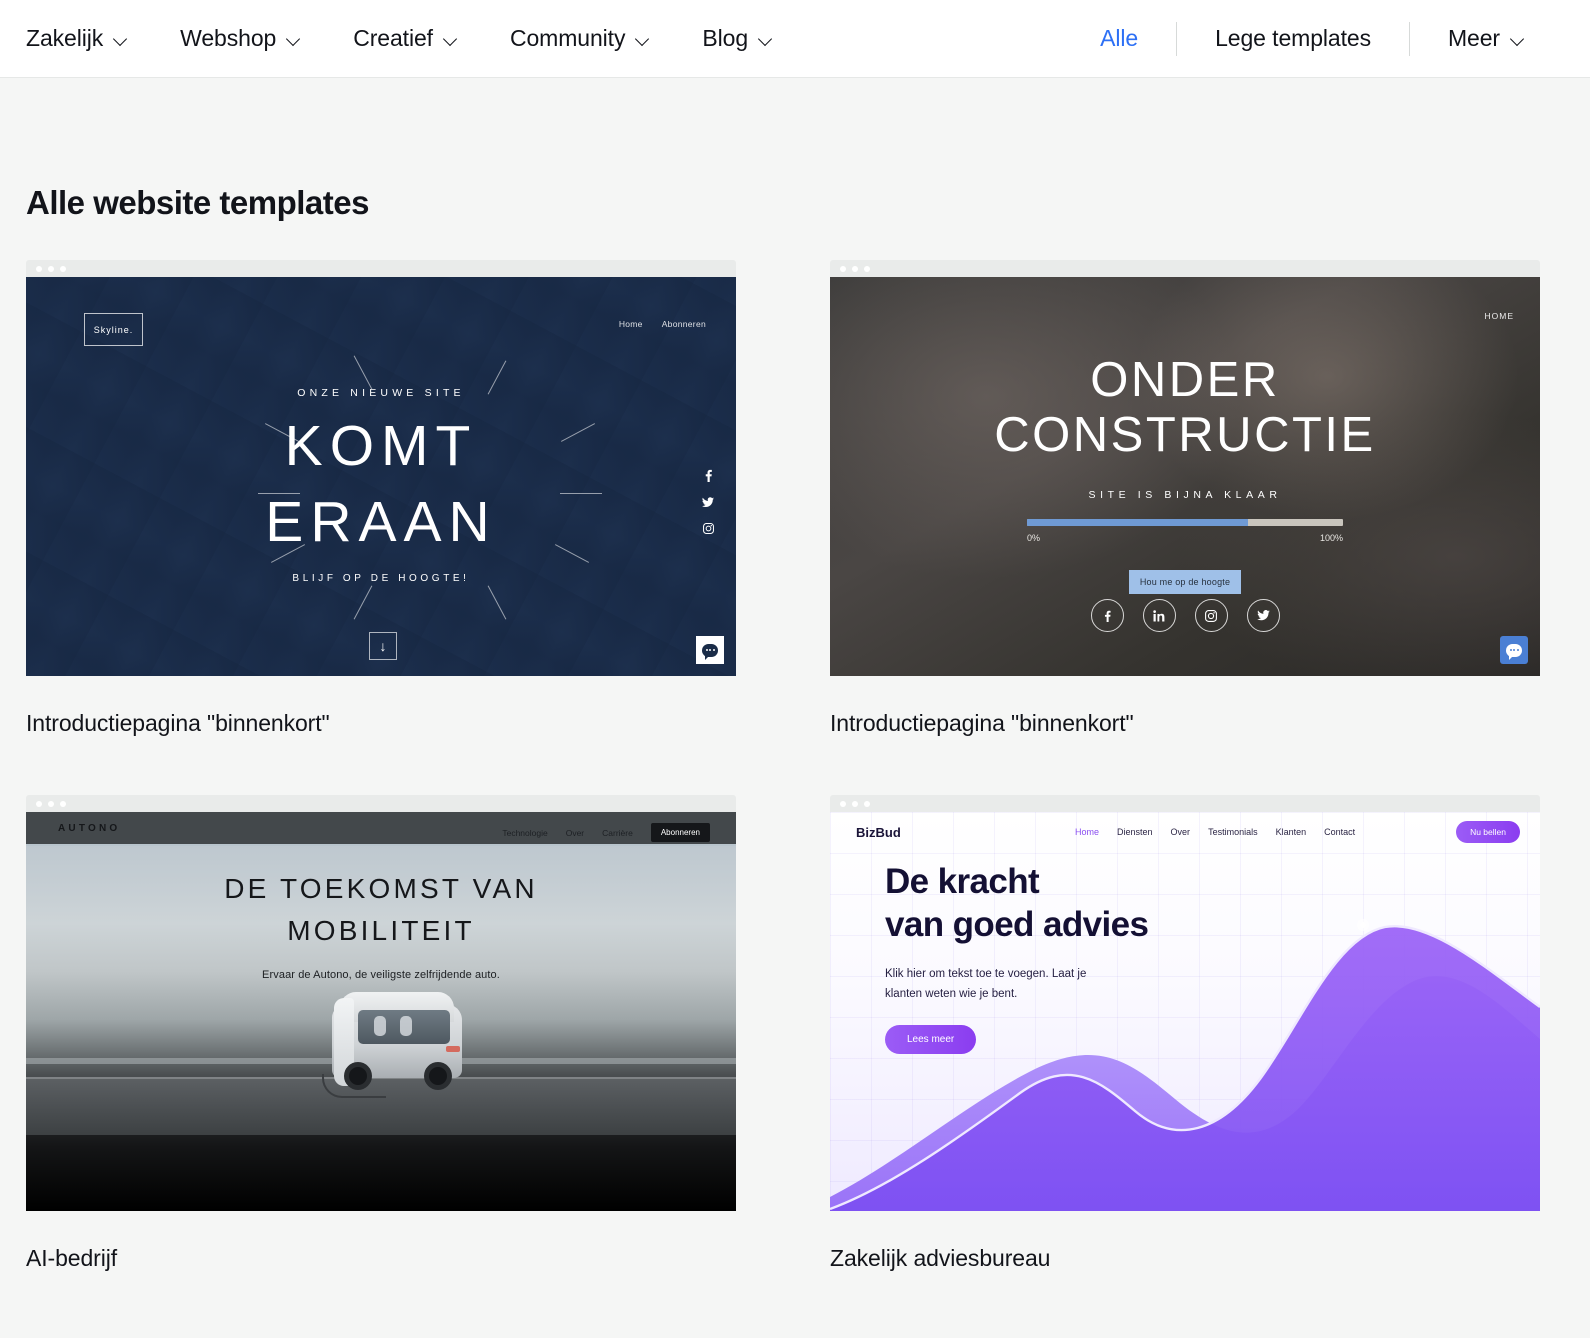 The width and height of the screenshot is (1590, 1338). I want to click on progress-bar-labels: 0% 100%, so click(1185, 538).